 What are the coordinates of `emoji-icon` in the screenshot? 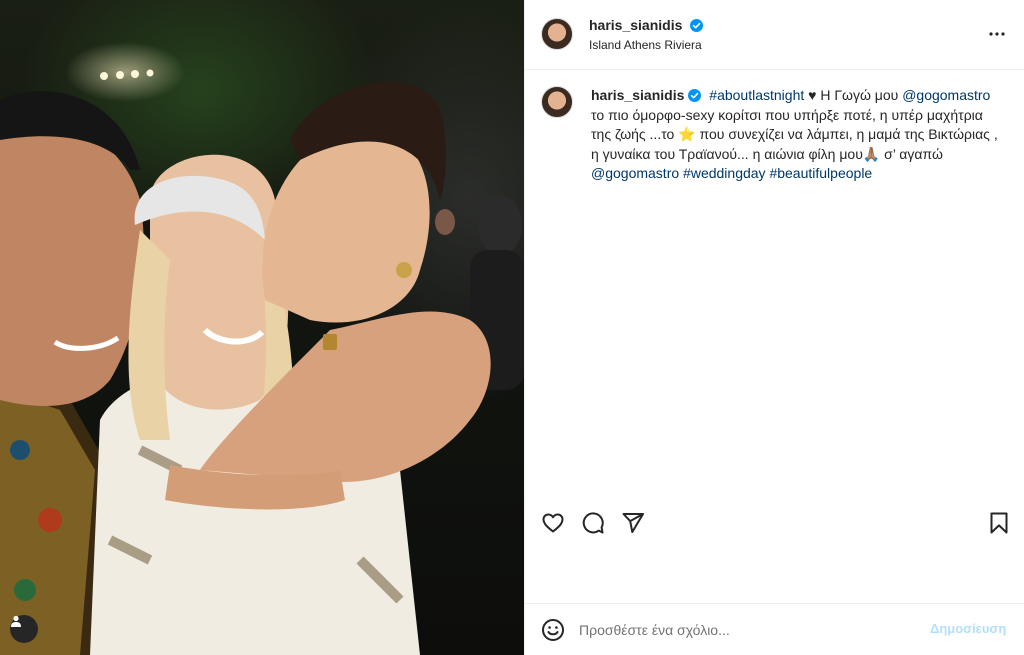 It's located at (553, 630).